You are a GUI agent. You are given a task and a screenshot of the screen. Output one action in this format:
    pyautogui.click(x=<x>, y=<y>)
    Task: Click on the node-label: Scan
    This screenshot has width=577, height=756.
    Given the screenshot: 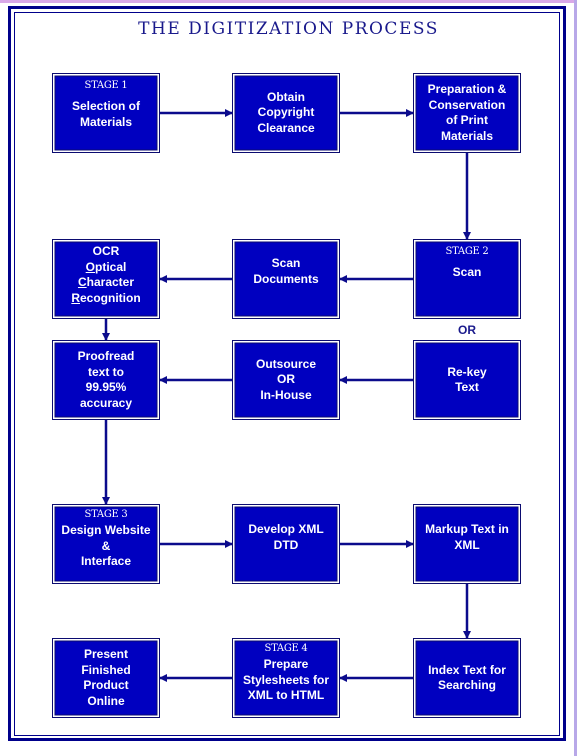 What is the action you would take?
    pyautogui.click(x=467, y=273)
    